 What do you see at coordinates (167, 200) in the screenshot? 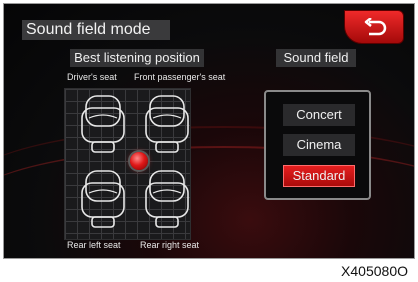
I see `seat-rear-right` at bounding box center [167, 200].